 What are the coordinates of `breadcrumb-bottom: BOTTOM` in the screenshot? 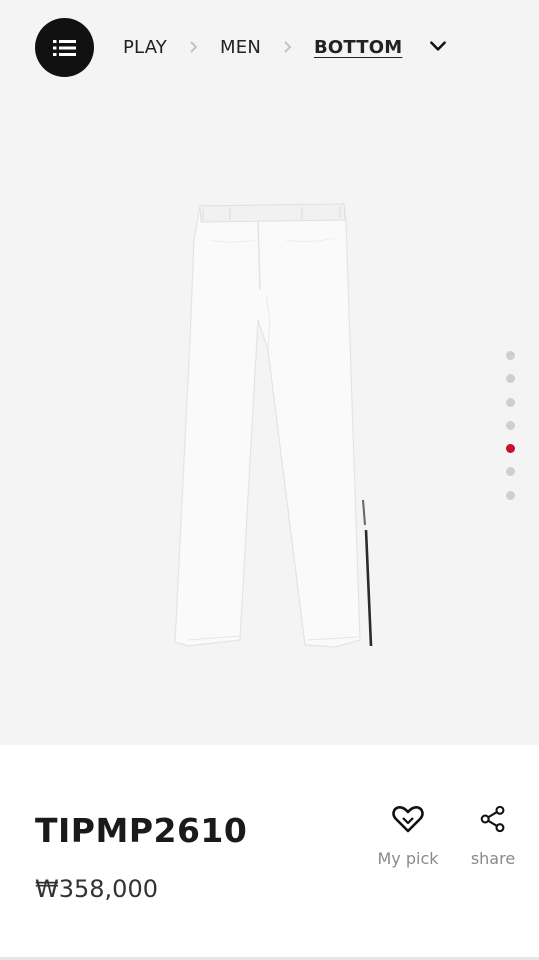 It's located at (358, 47).